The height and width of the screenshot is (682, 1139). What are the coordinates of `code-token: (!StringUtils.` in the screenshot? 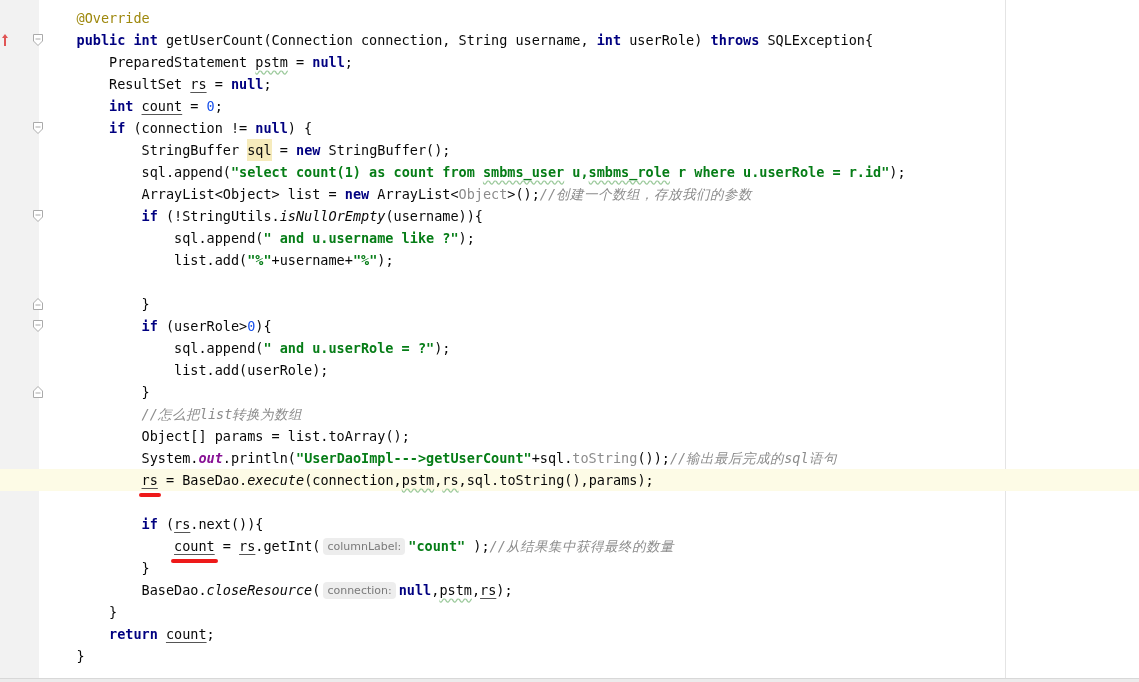 It's located at (222, 216).